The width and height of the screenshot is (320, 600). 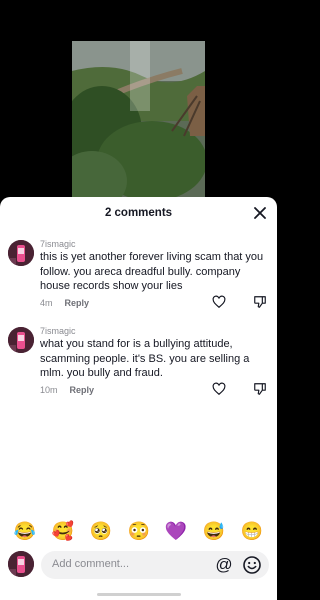 What do you see at coordinates (139, 594) in the screenshot?
I see `home-indicator` at bounding box center [139, 594].